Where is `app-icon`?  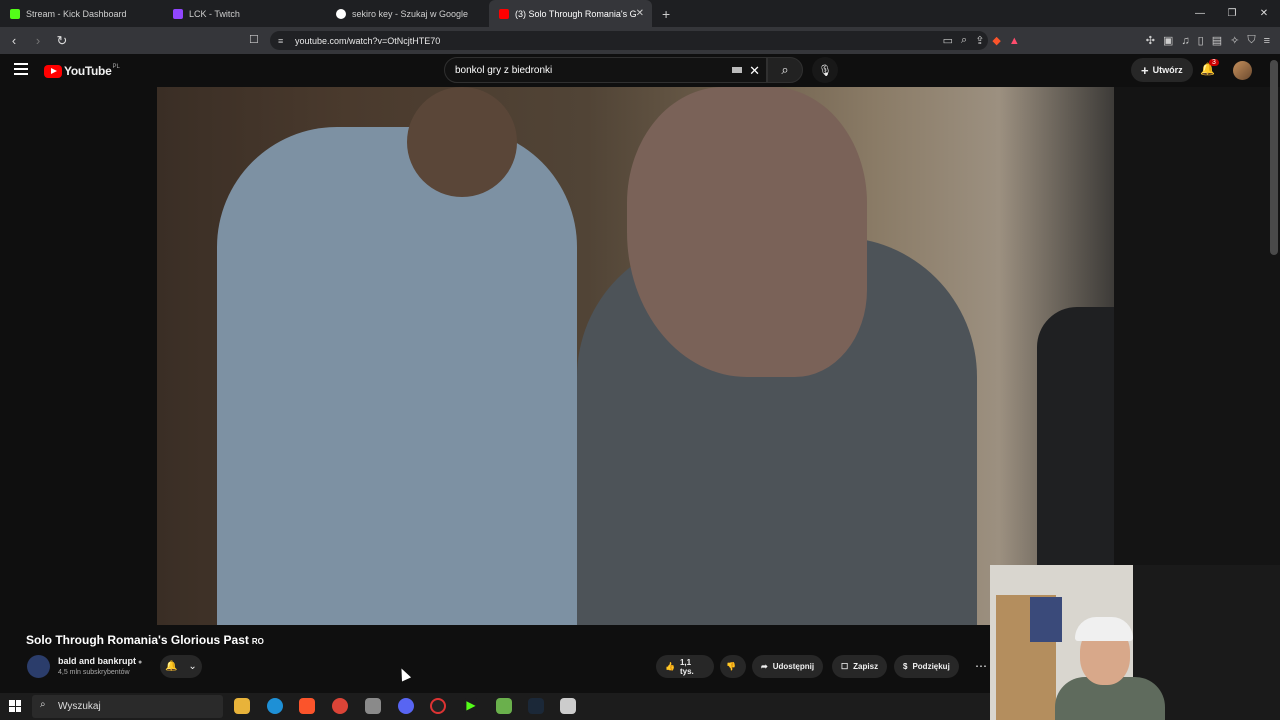 app-icon is located at coordinates (373, 706).